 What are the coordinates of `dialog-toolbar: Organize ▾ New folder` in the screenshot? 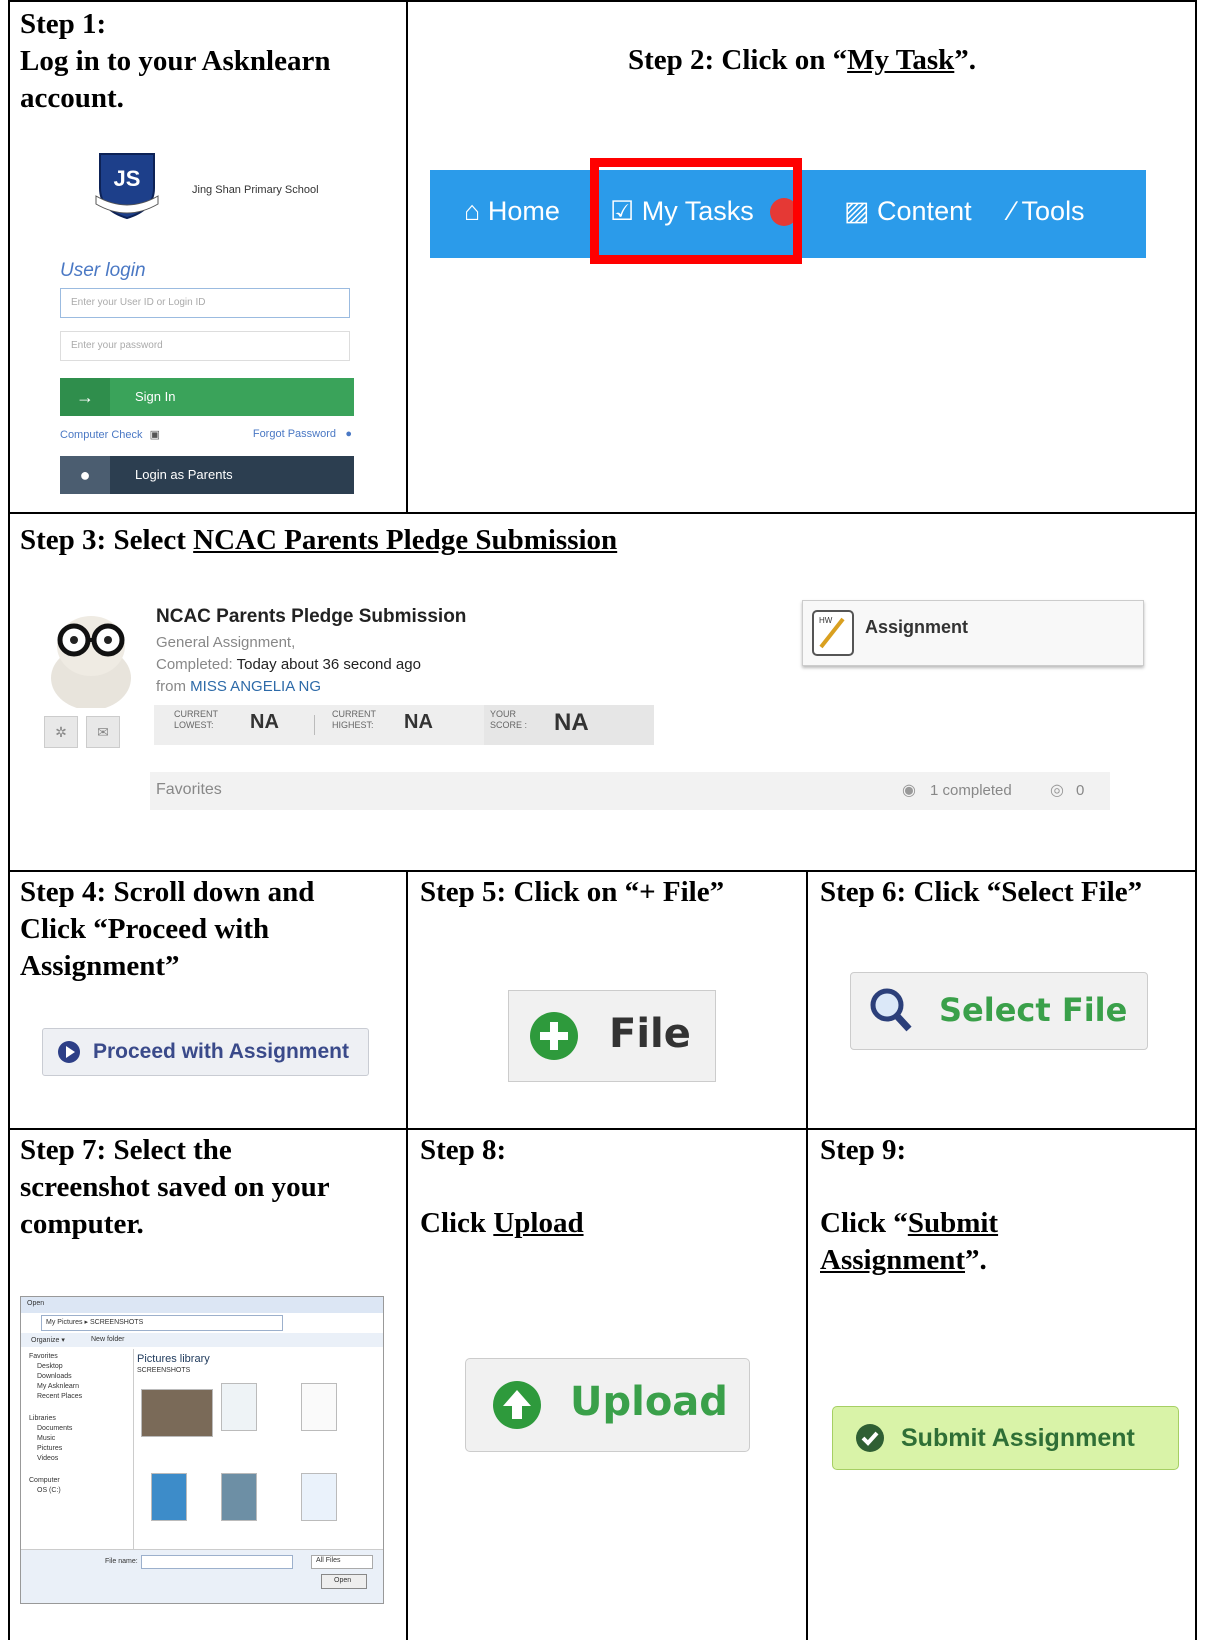 It's located at (202, 1340).